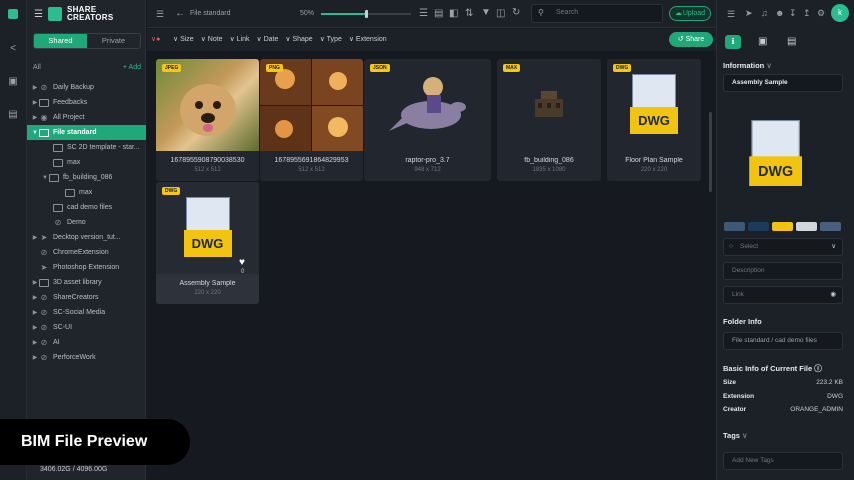 This screenshot has width=854, height=480. What do you see at coordinates (207, 120) in the screenshot?
I see `file-card: JPEG 1678955908790038530 512 x 512` at bounding box center [207, 120].